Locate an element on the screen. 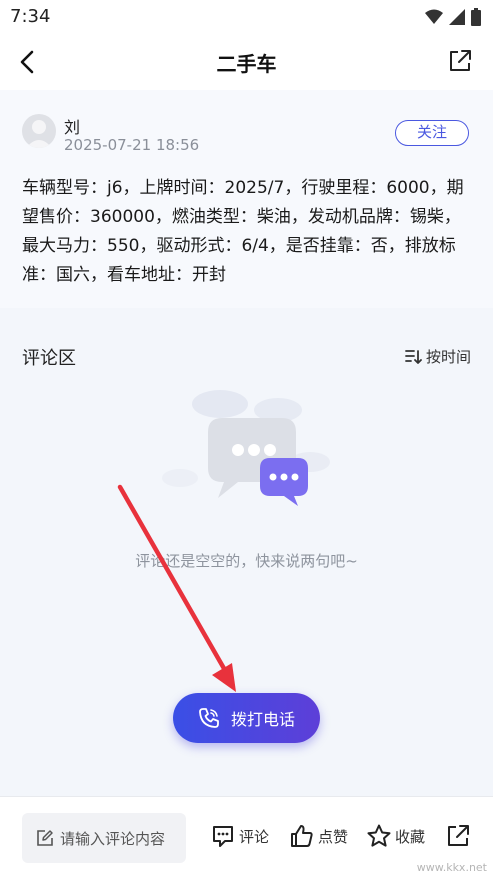  signal-icon is located at coordinates (457, 17).